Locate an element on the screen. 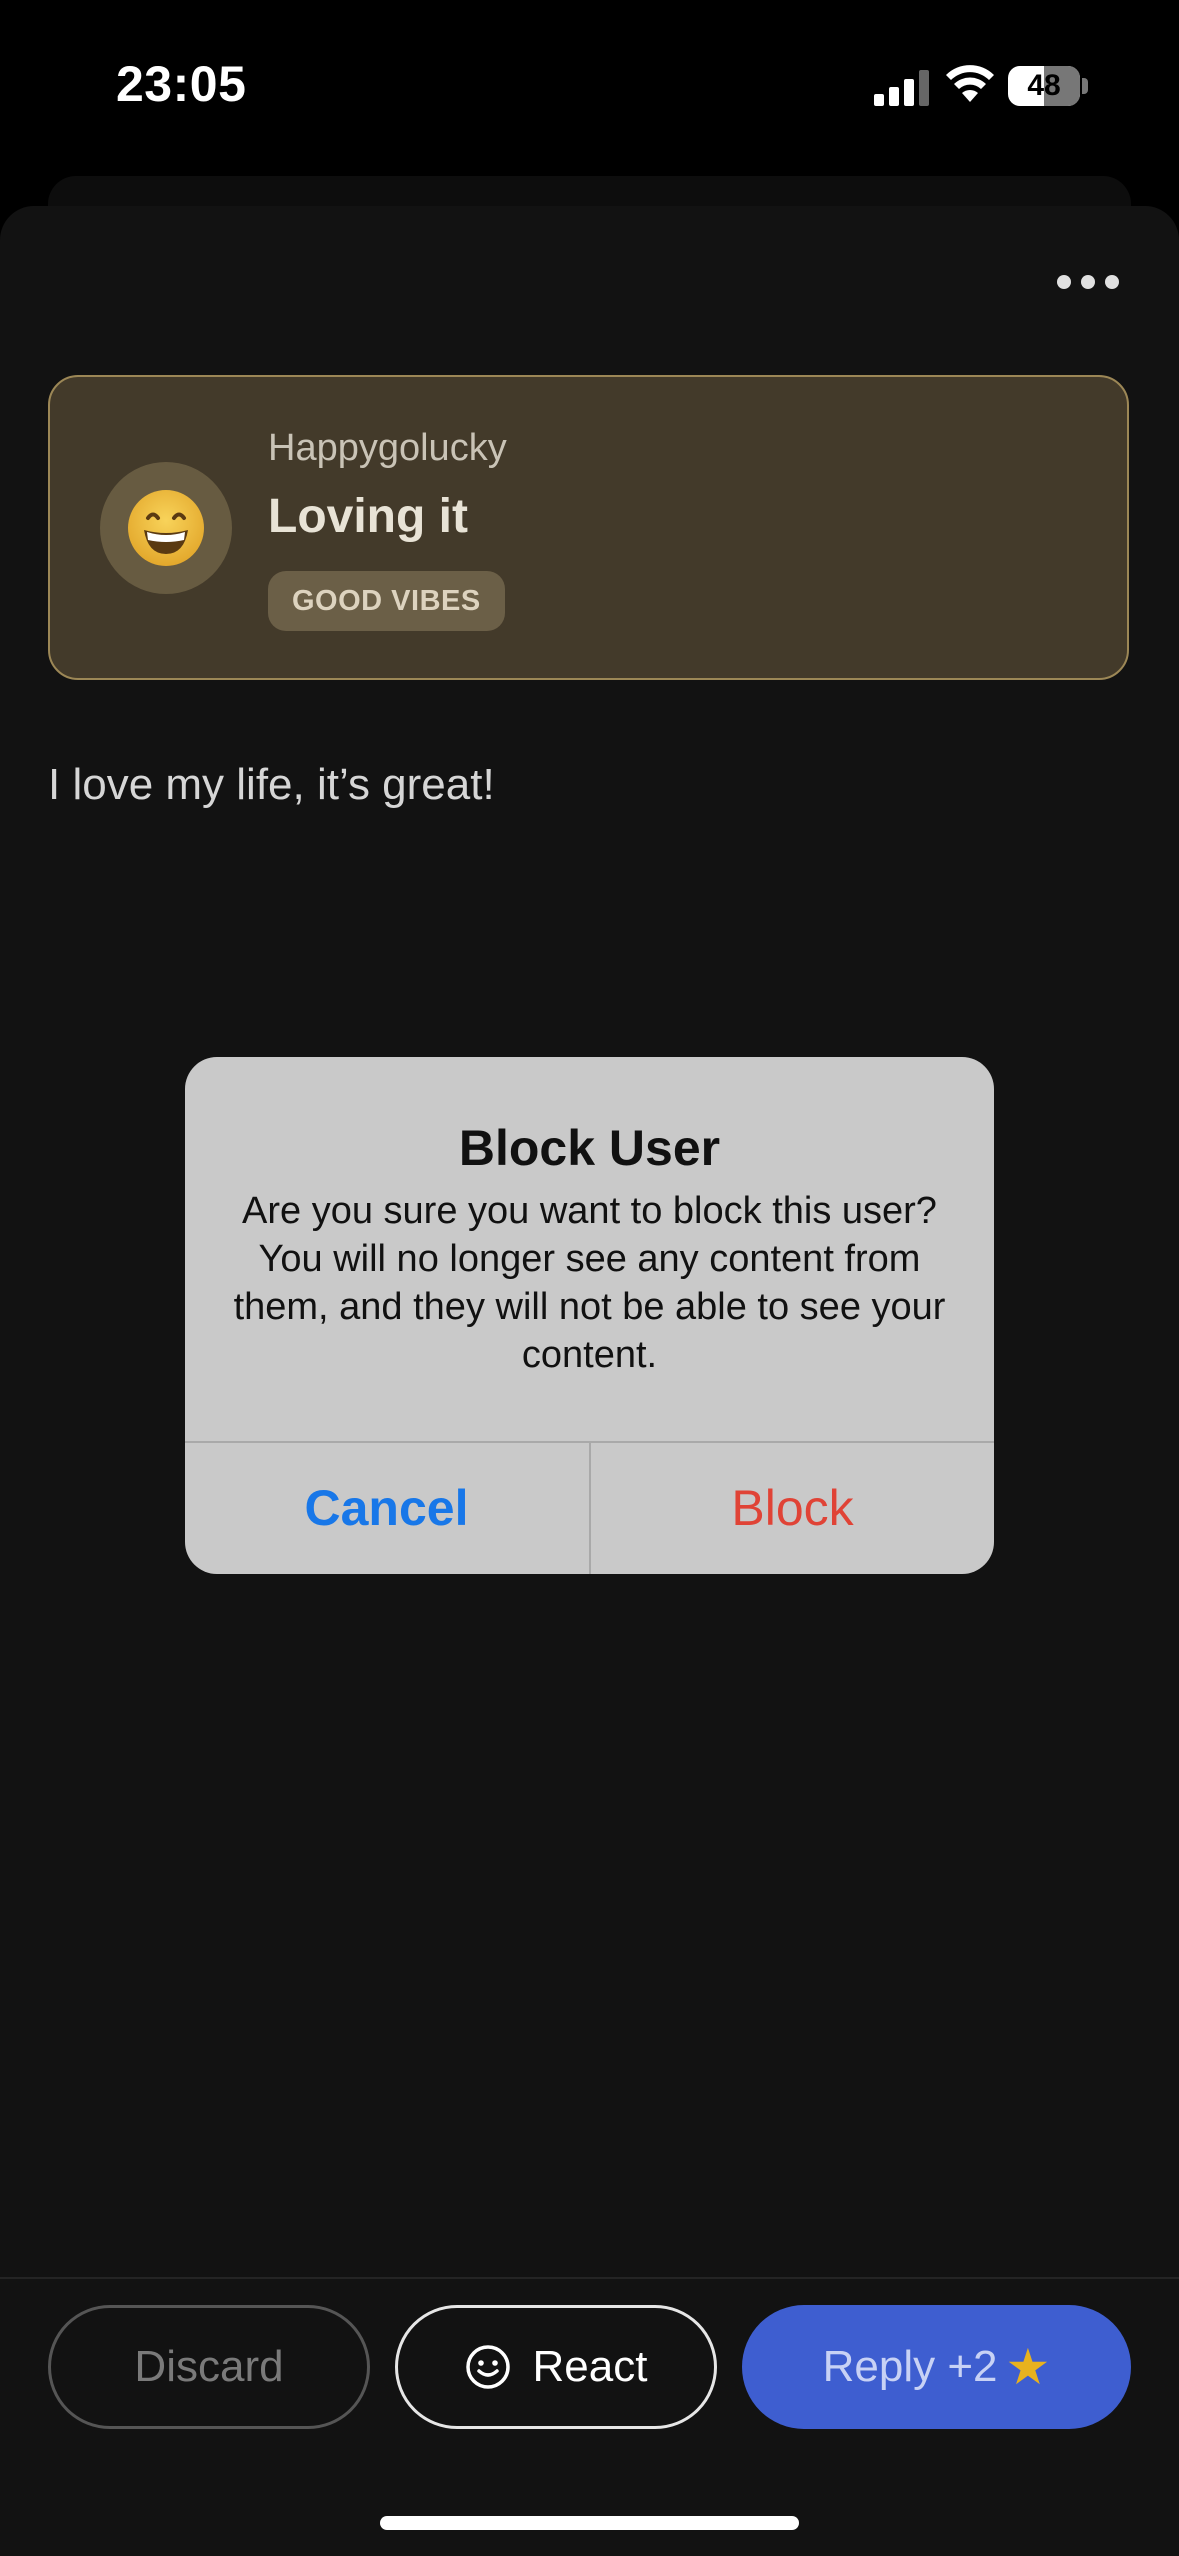 Image resolution: width=1179 pixels, height=2556 pixels. bottom-bar-divider is located at coordinates (589, 2278).